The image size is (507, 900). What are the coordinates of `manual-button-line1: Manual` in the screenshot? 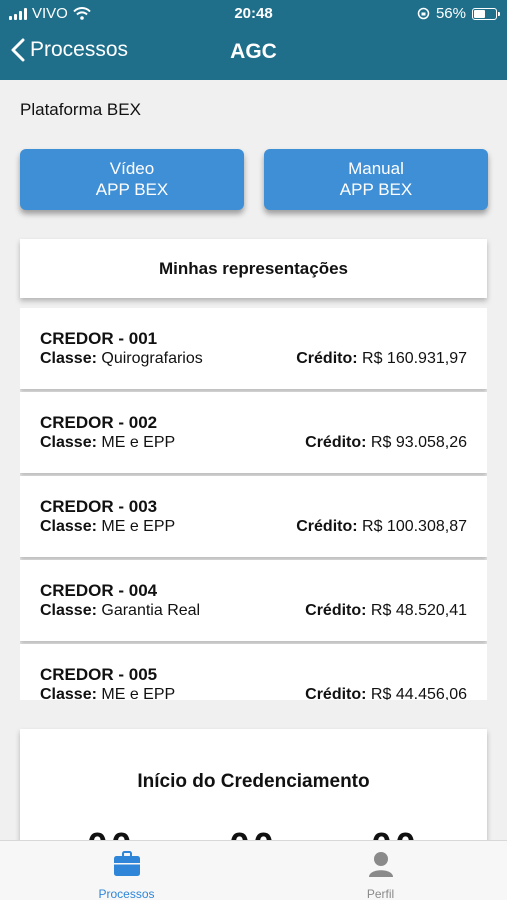 It's located at (376, 168).